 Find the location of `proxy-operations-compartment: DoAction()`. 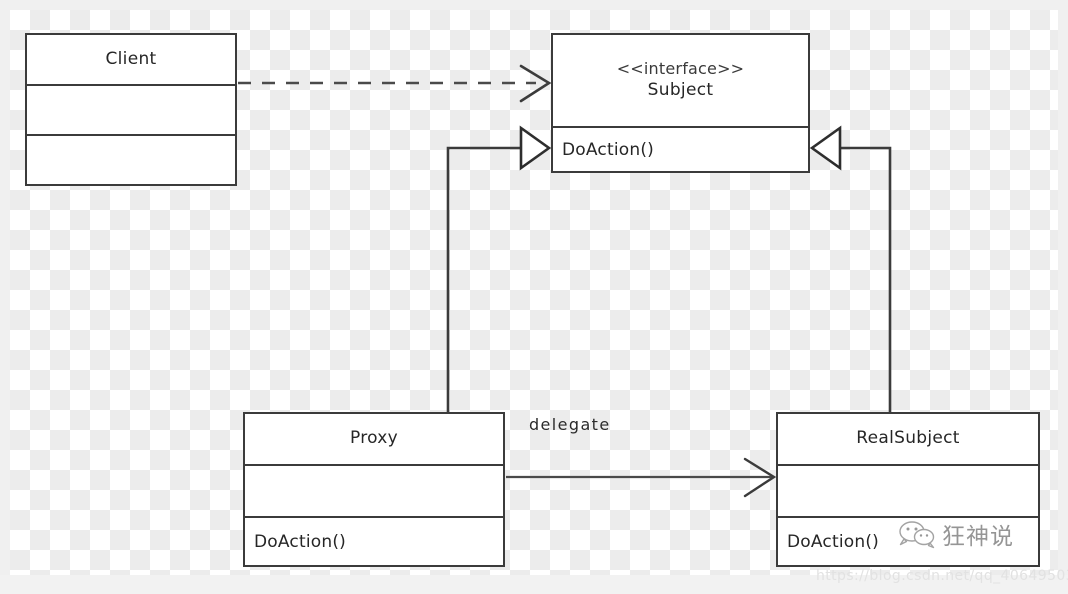

proxy-operations-compartment: DoAction() is located at coordinates (374, 540).